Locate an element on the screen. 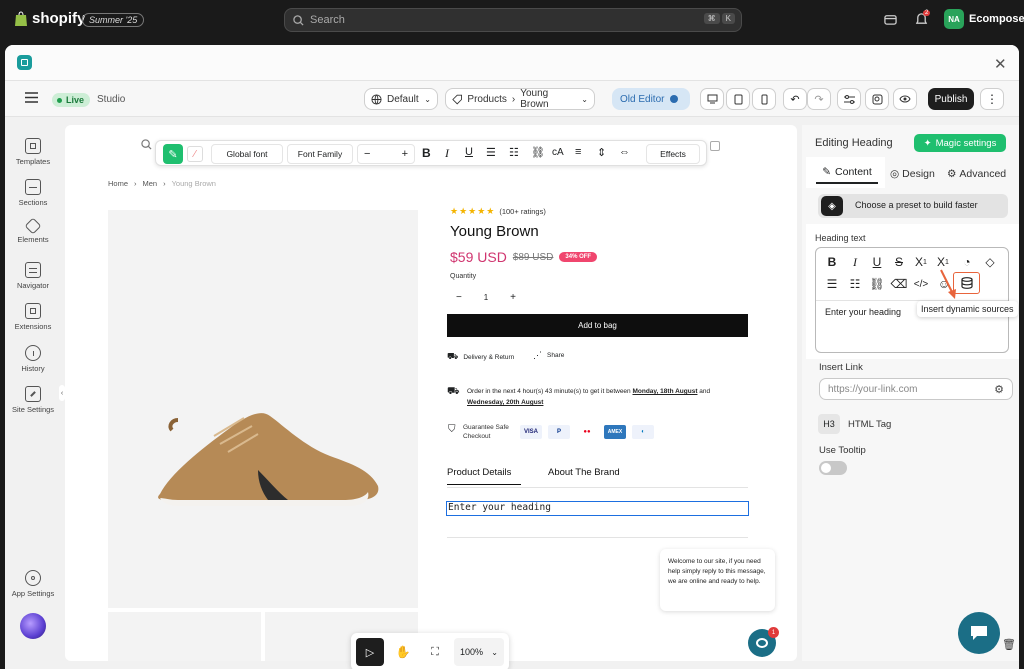 This screenshot has width=1024, height=669. tab-design: ◎ Design is located at coordinates (912, 174).